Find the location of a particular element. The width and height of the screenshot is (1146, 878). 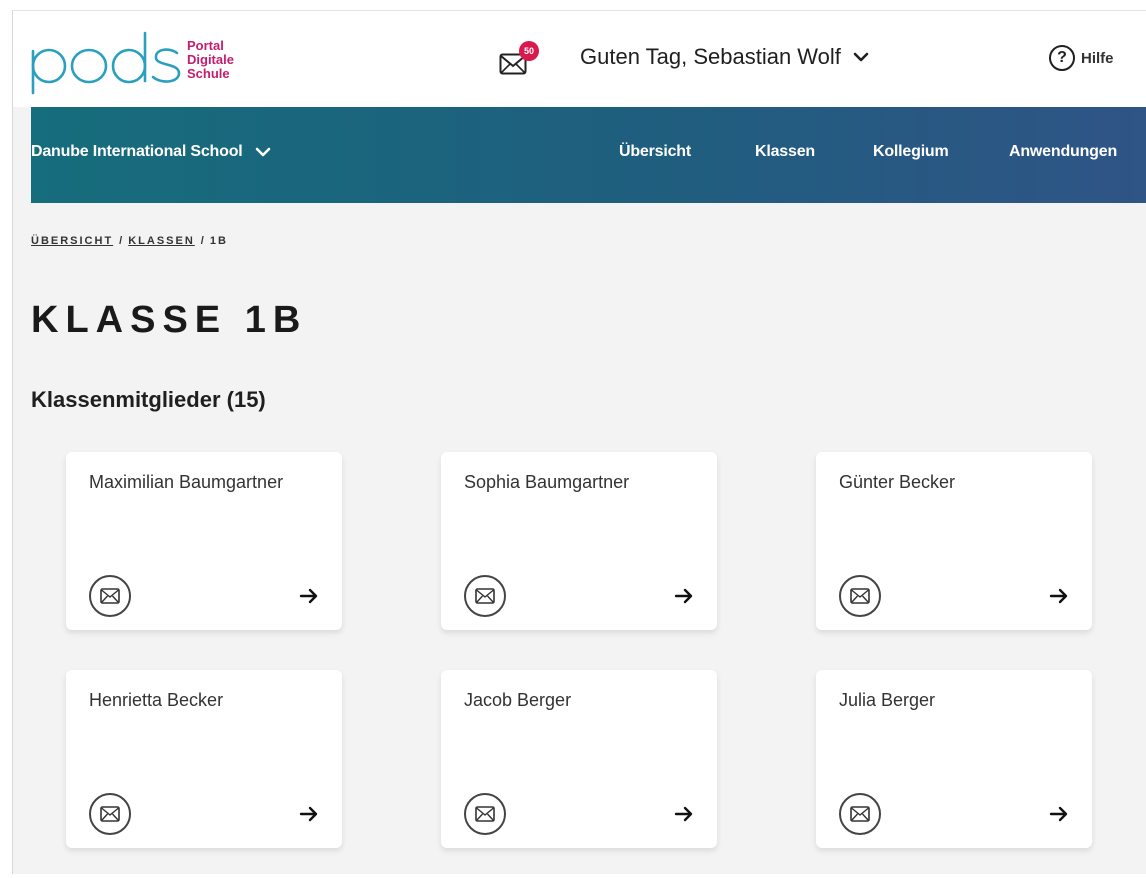

breadcrumb-current: 1B is located at coordinates (218, 241).